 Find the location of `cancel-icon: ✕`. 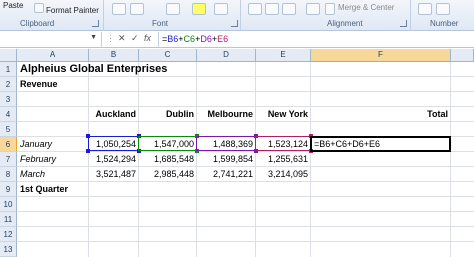

cancel-icon: ✕ is located at coordinates (122, 38).